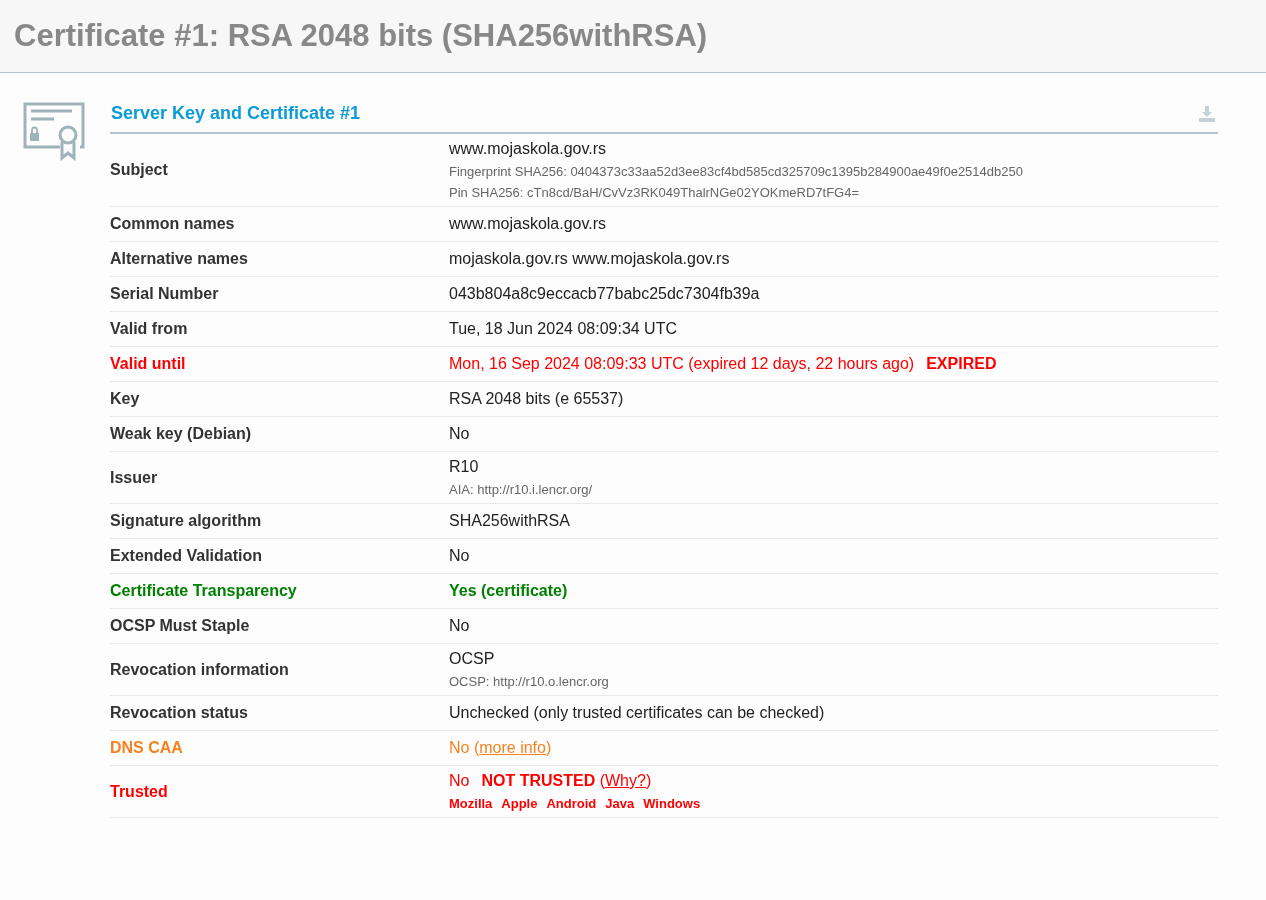  I want to click on status-label: NOT TRUSTED, so click(538, 780).